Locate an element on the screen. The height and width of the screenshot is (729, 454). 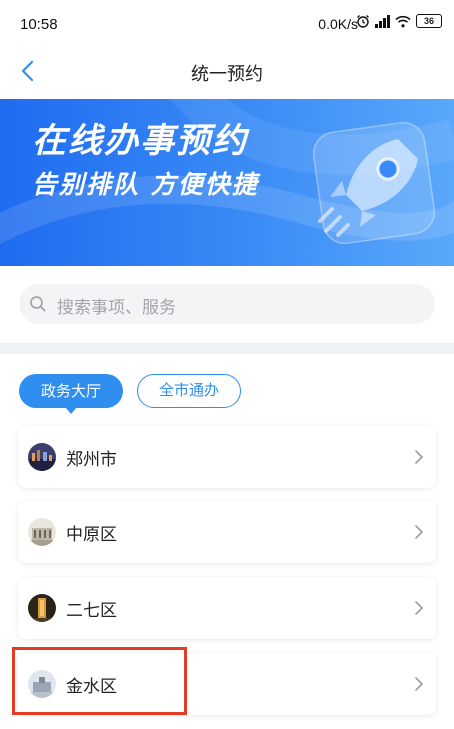
status-bar: 10:58 0.0K/s 36 is located at coordinates (227, 25).